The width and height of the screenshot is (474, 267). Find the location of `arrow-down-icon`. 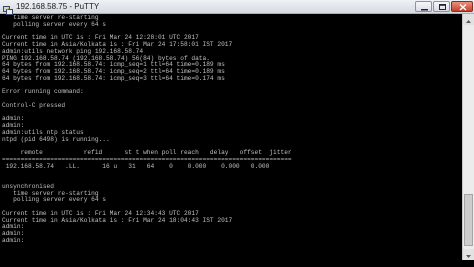

arrow-down-icon is located at coordinates (468, 256).